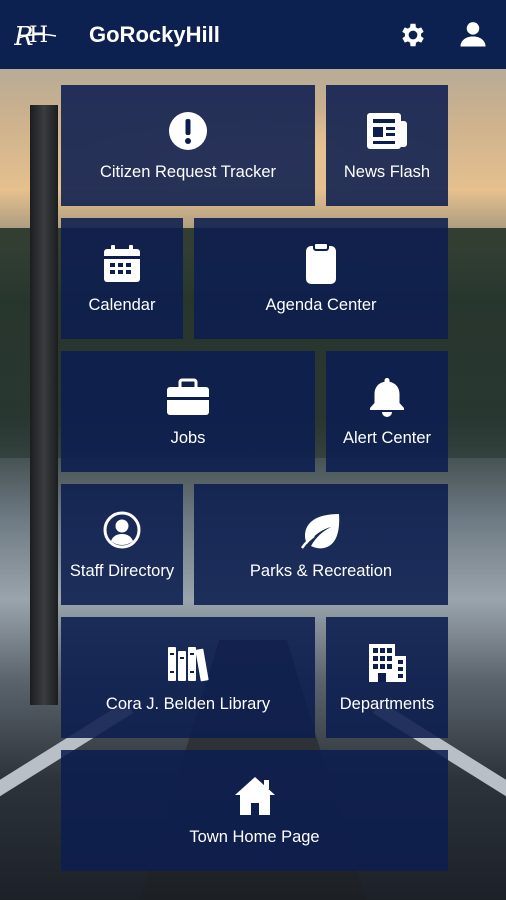 Image resolution: width=506 pixels, height=900 pixels. I want to click on leaf-icon, so click(321, 530).